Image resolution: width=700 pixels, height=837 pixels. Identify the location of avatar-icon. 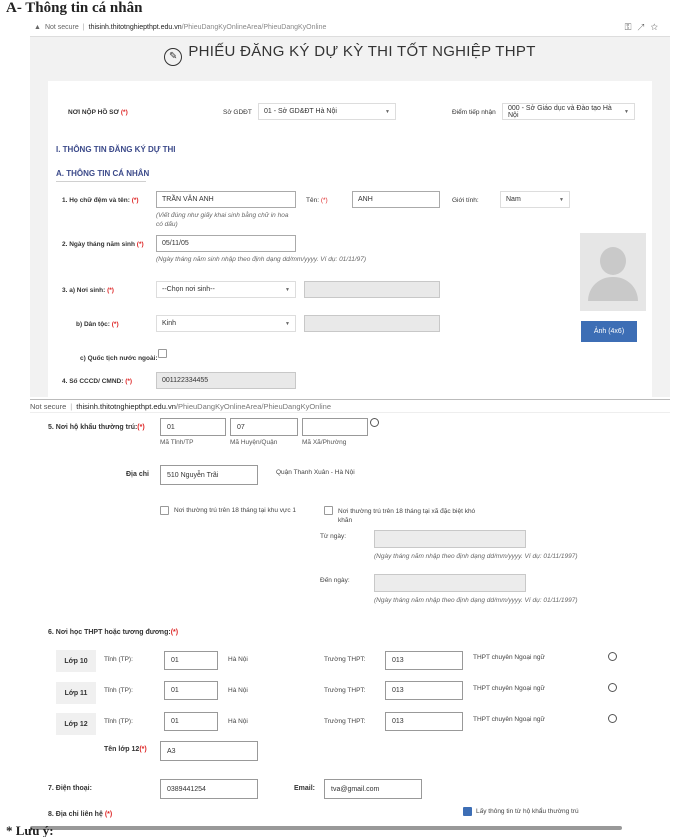
(613, 261).